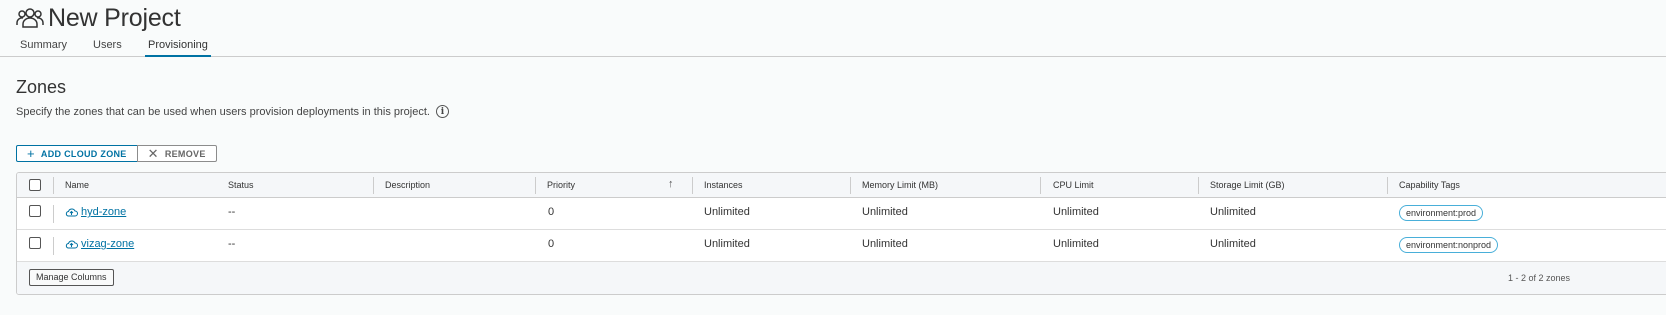 The width and height of the screenshot is (1666, 315). Describe the element at coordinates (841, 278) in the screenshot. I see `datagrid-footer: Manage Columns 1 - 2 of 2 zones` at that location.